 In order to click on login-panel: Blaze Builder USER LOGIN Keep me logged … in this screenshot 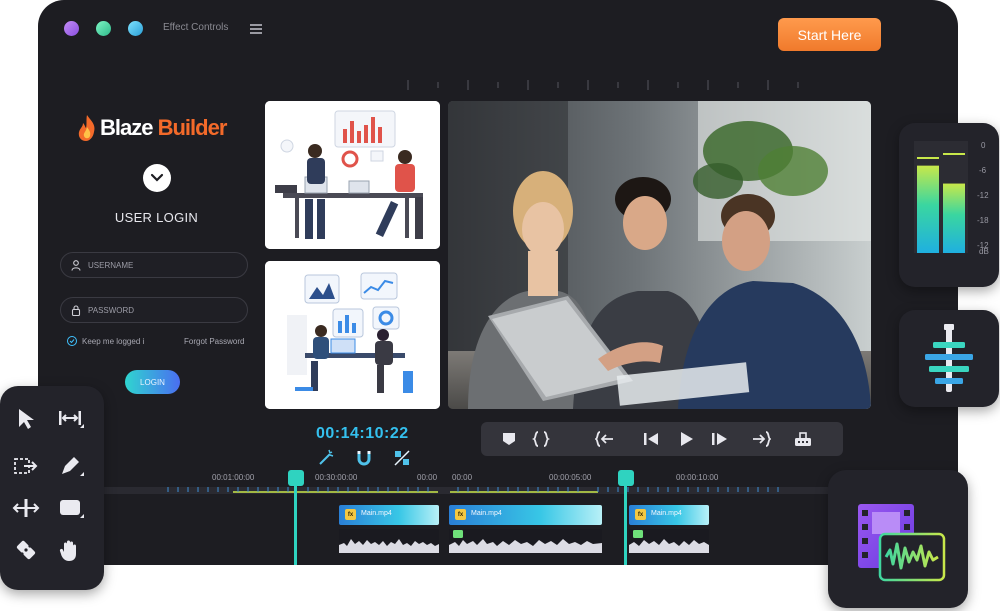, I will do `click(155, 255)`.